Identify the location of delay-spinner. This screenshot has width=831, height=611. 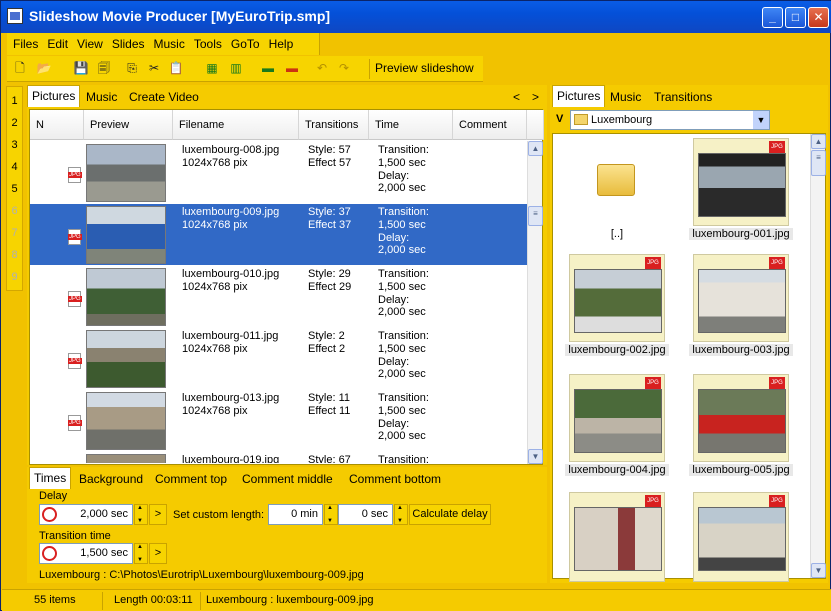
(141, 514).